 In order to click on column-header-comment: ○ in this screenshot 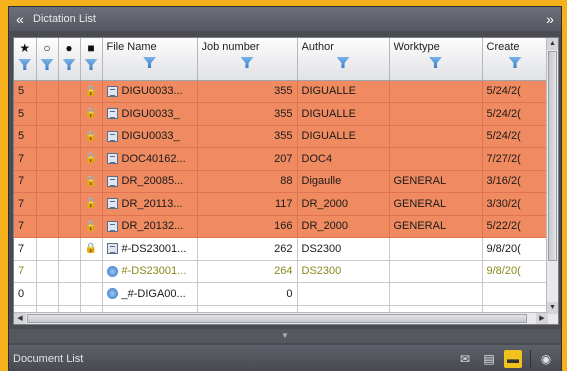, I will do `click(47, 59)`.